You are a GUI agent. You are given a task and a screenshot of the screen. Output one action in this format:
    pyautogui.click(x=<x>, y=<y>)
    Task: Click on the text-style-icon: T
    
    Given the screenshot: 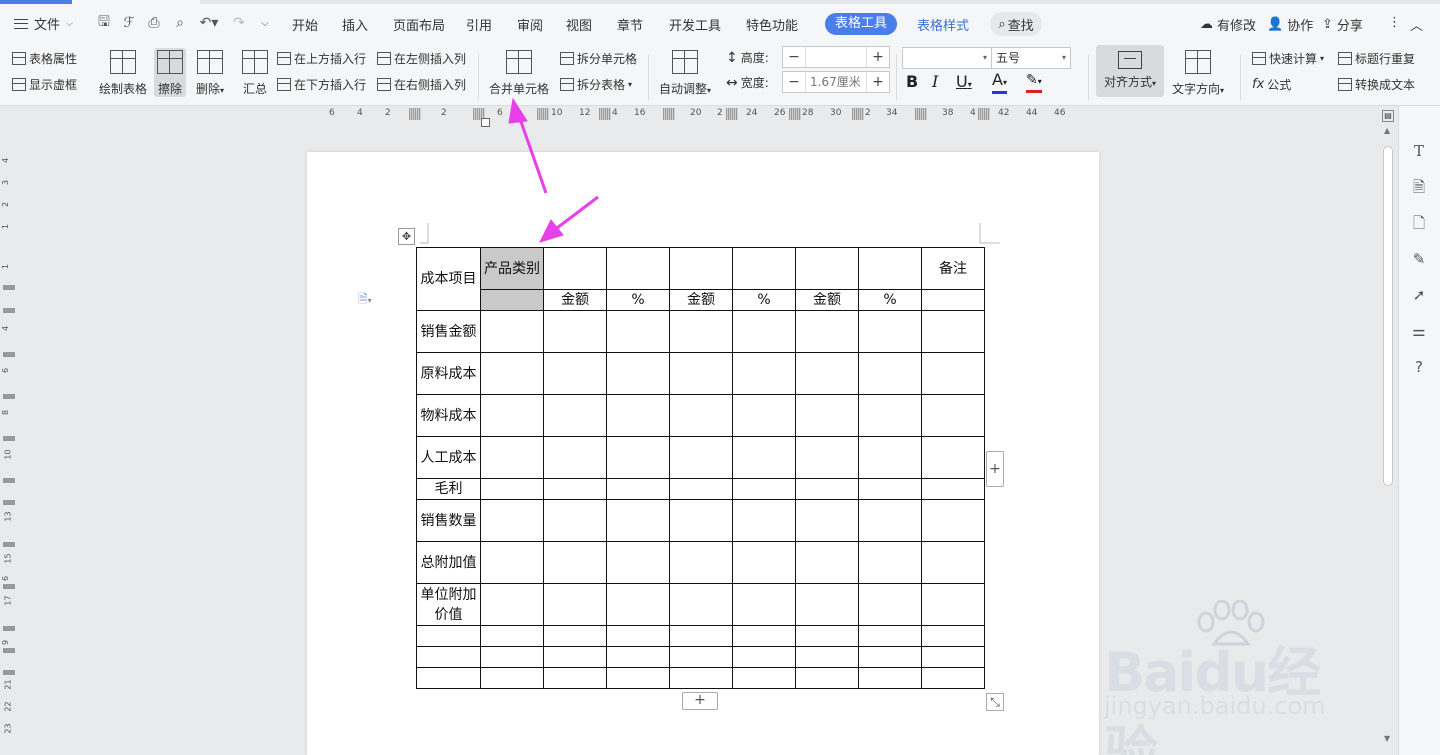 What is the action you would take?
    pyautogui.click(x=1419, y=151)
    